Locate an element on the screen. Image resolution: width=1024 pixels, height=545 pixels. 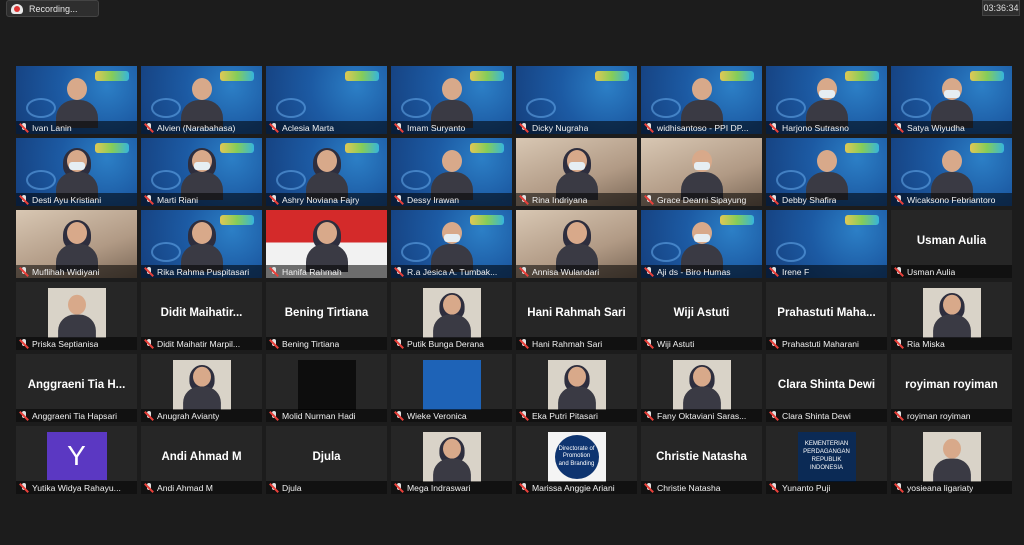
participant-tile: Debby Shafira is located at coordinates (826, 172).